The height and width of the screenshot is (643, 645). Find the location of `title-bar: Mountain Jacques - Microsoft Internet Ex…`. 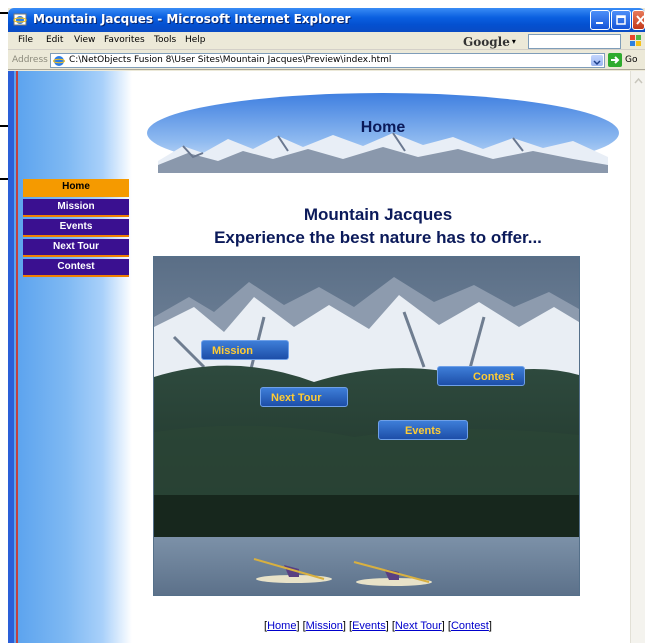

title-bar: Mountain Jacques - Microsoft Internet Ex… is located at coordinates (326, 20).